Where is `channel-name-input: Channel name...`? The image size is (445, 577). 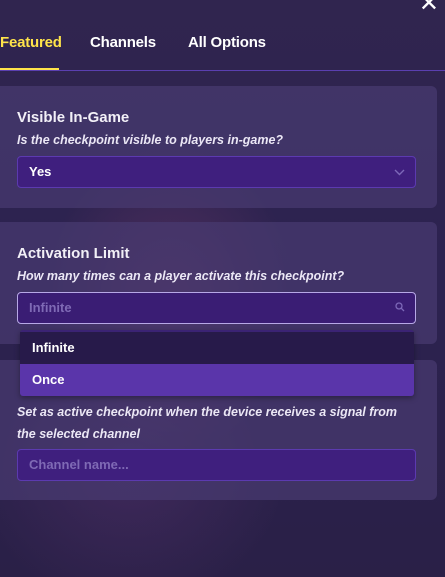 channel-name-input: Channel name... is located at coordinates (216, 465).